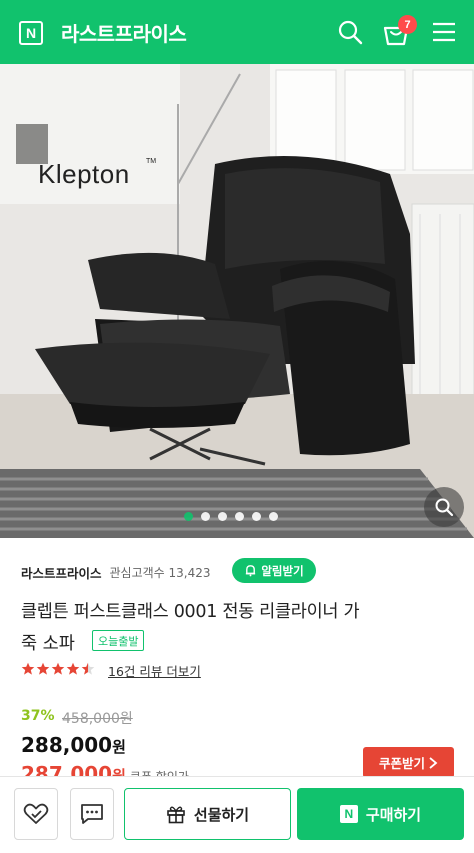 Image resolution: width=474 pixels, height=853 pixels. Describe the element at coordinates (84, 174) in the screenshot. I see `brand-logo: Klepton` at that location.